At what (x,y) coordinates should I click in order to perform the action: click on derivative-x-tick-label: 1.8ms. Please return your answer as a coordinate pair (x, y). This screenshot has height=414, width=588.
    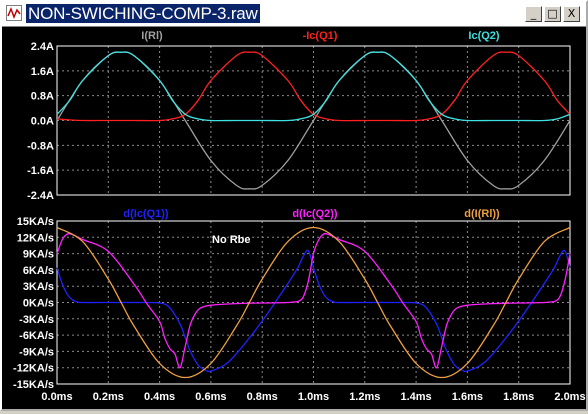
    Looking at the image, I should click on (518, 397).